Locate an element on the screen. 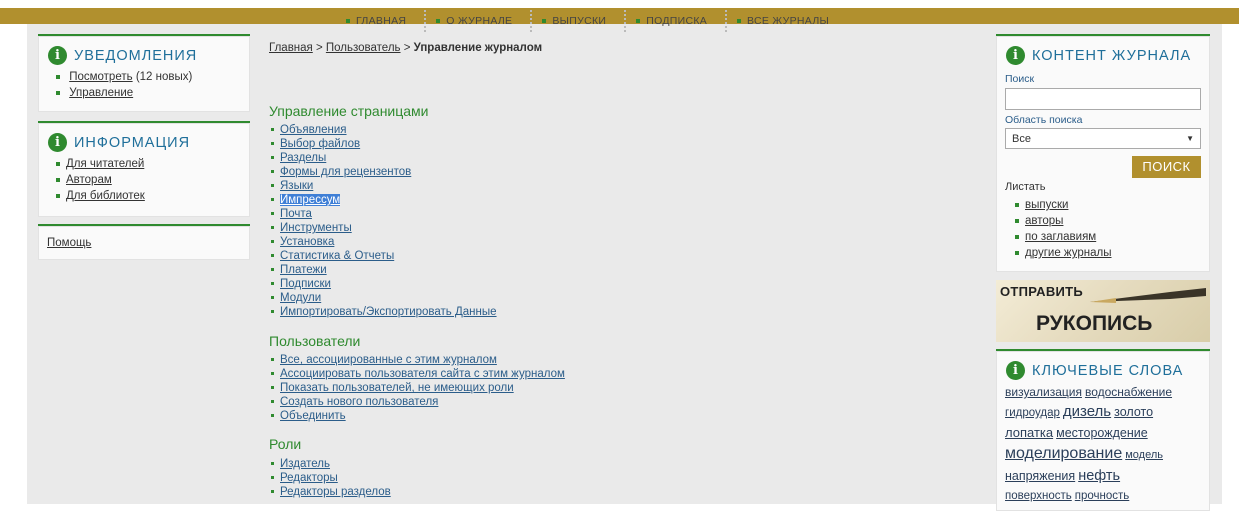 The height and width of the screenshot is (511, 1239). keyword-link: гидроудар is located at coordinates (1032, 413).